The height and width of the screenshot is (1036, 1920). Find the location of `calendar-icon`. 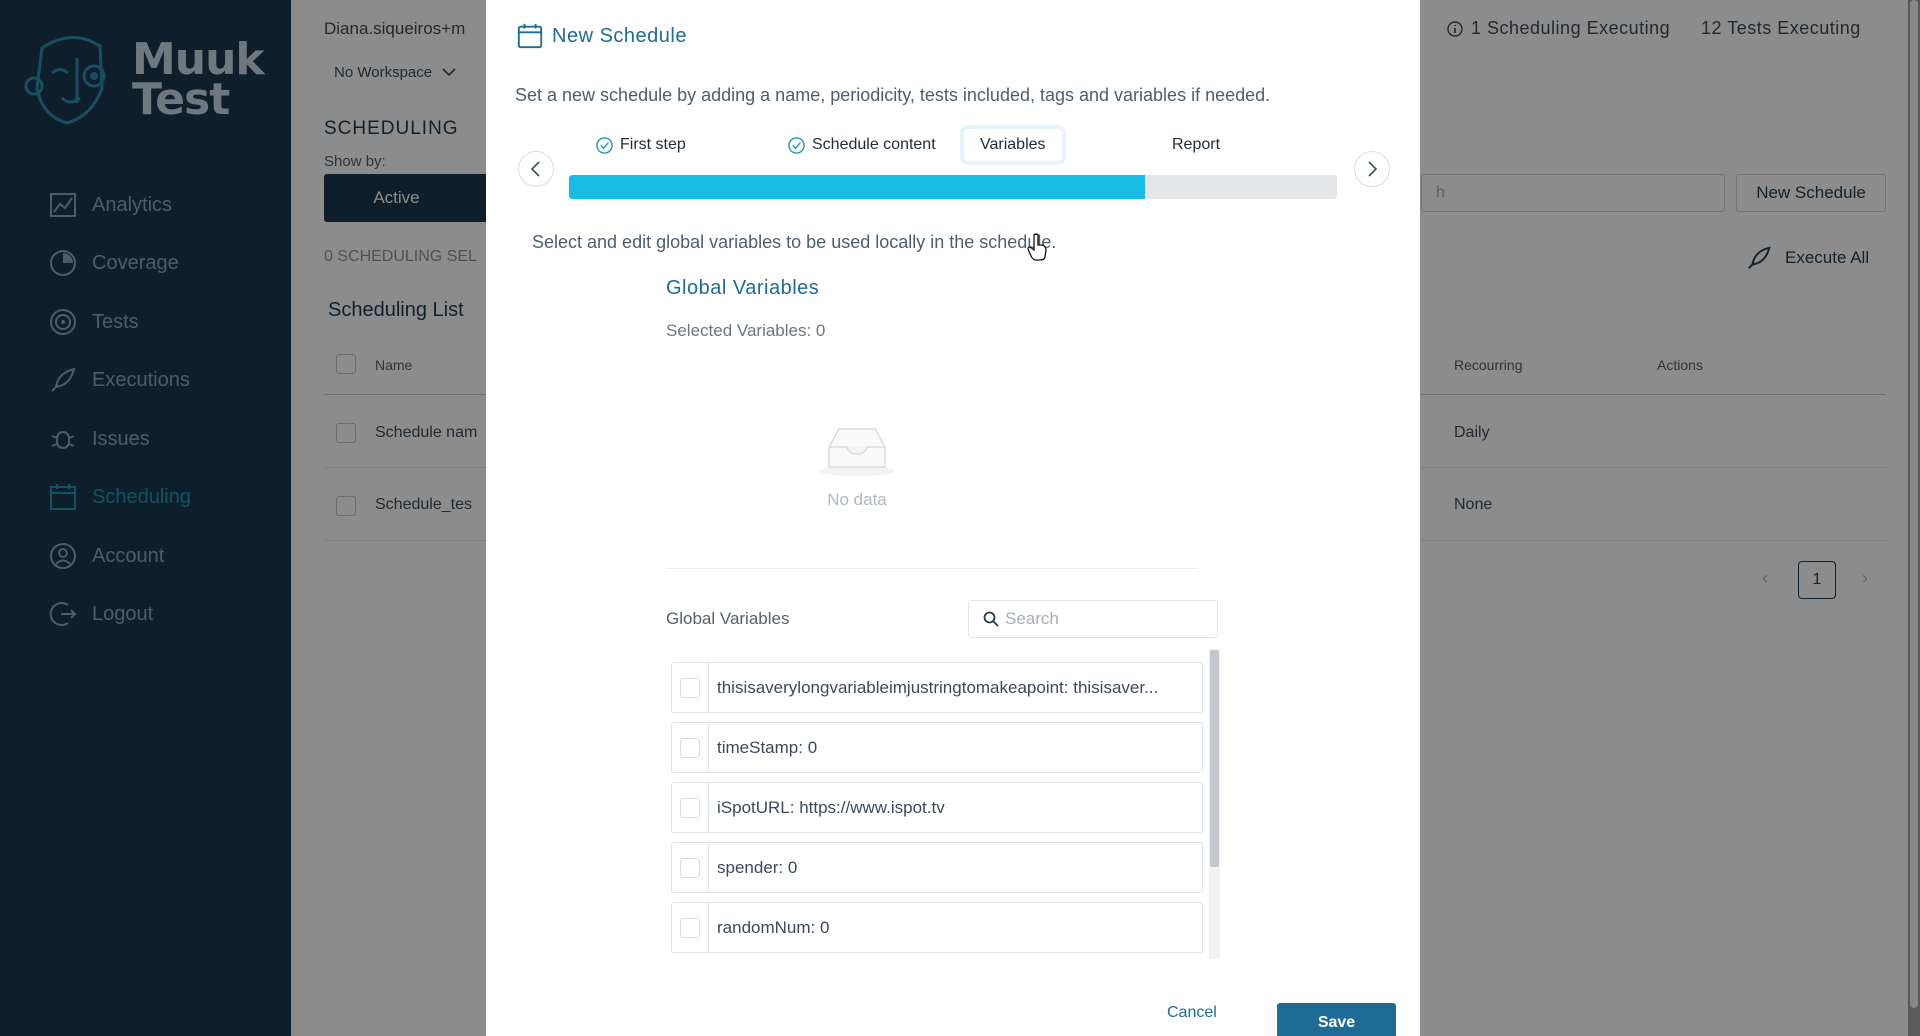

calendar-icon is located at coordinates (530, 36).